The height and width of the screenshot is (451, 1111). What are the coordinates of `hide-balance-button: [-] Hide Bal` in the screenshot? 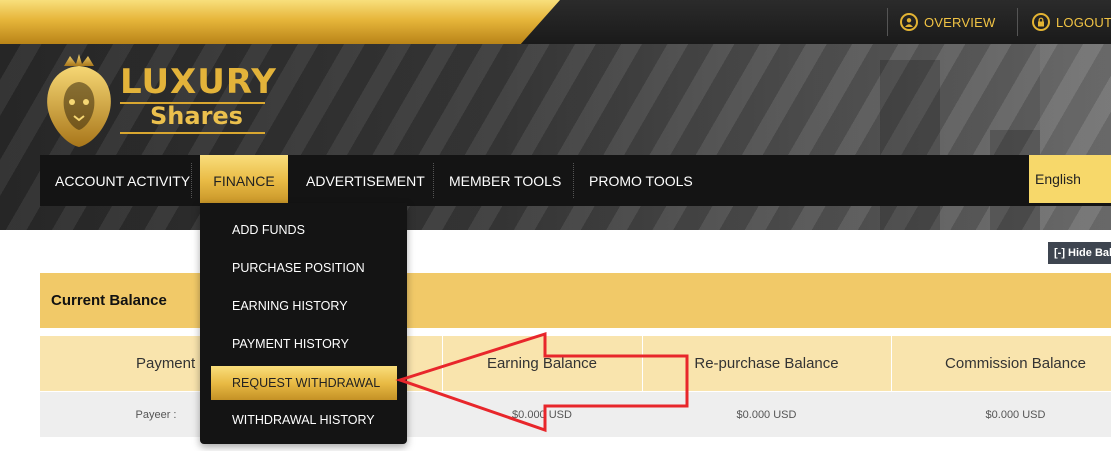 It's located at (1079, 253).